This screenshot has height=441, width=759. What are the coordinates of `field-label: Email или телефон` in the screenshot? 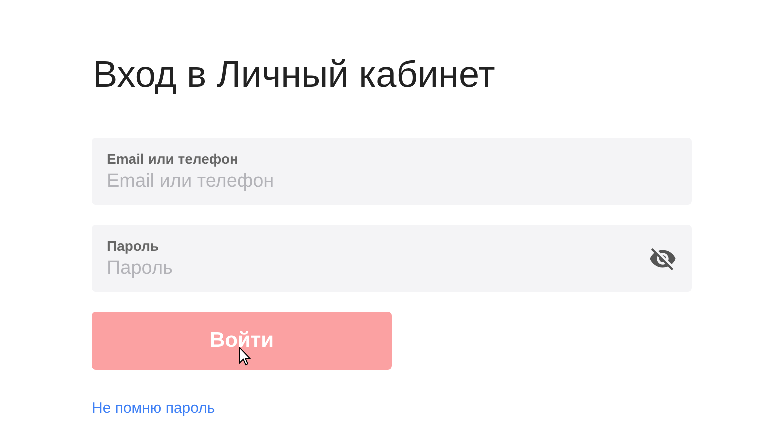 It's located at (173, 158).